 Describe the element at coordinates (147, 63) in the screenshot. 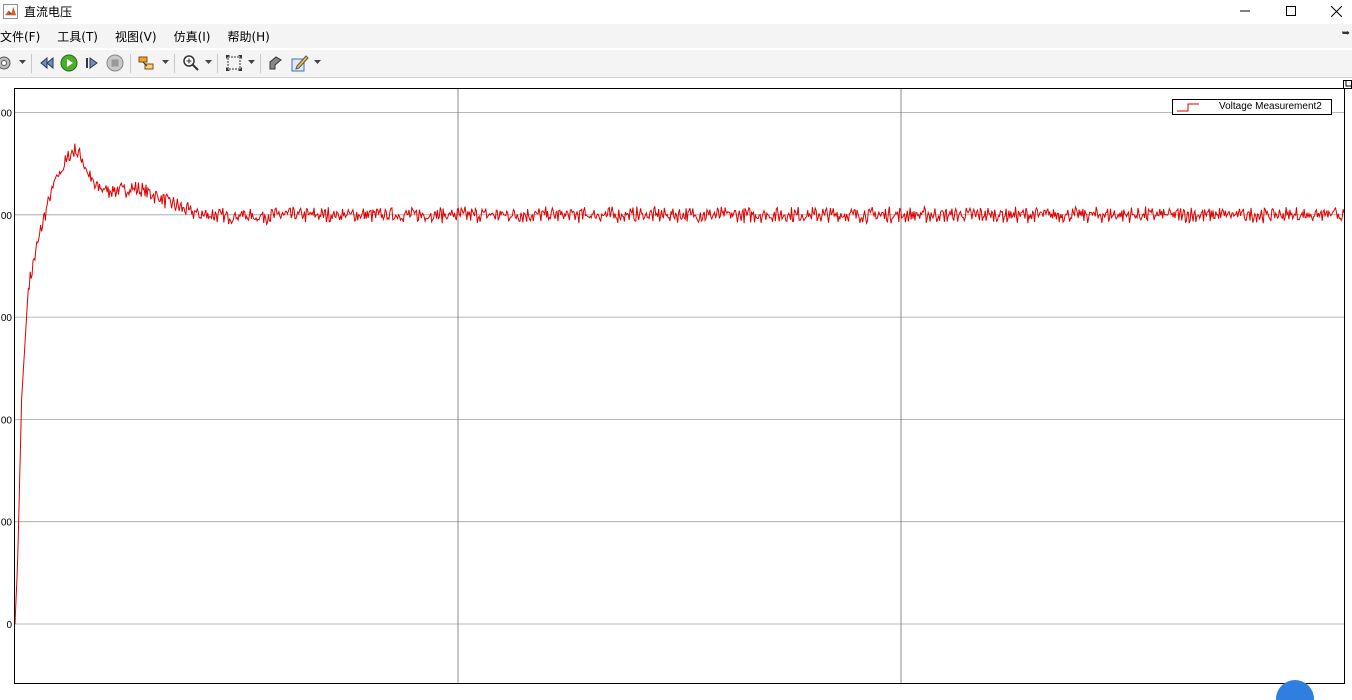

I see `highlight-block-icon` at that location.